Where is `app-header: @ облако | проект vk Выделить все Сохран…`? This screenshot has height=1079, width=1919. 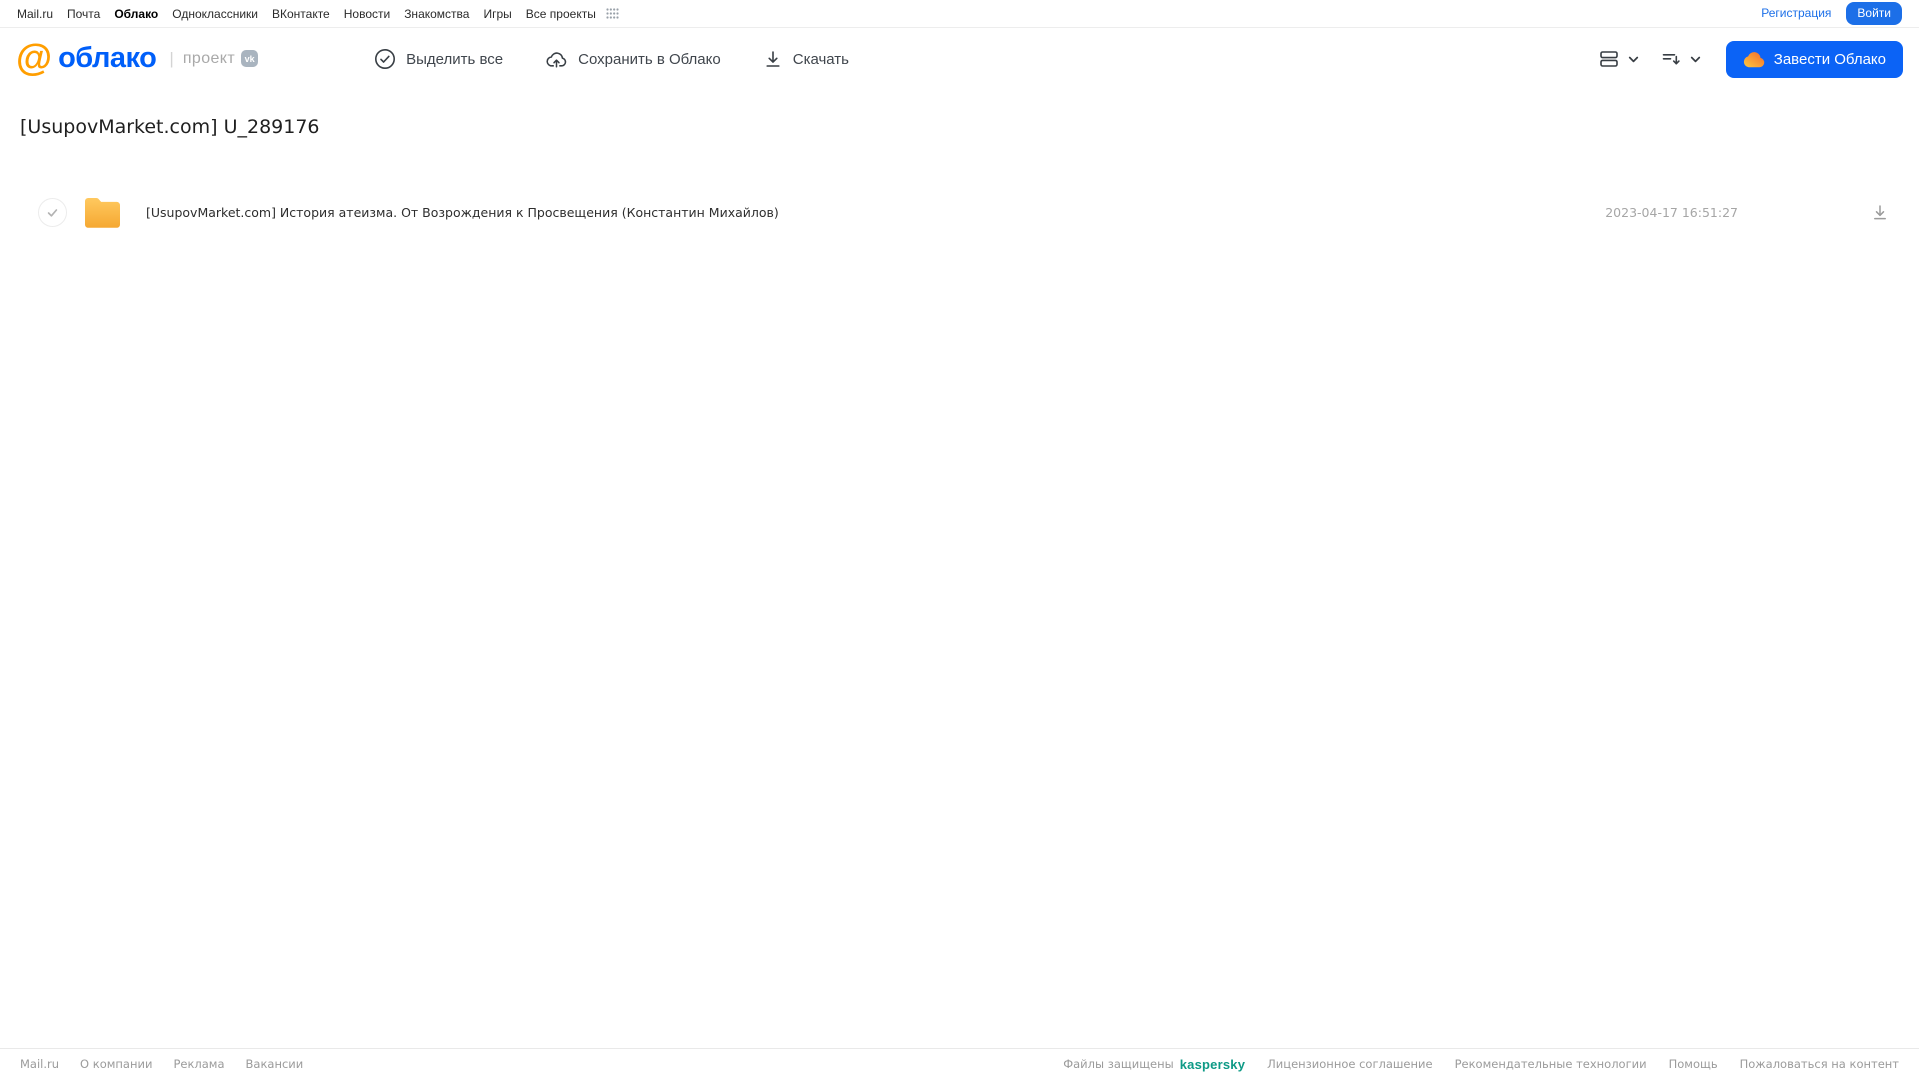 app-header: @ облако | проект vk Выделить все Сохран… is located at coordinates (959, 59).